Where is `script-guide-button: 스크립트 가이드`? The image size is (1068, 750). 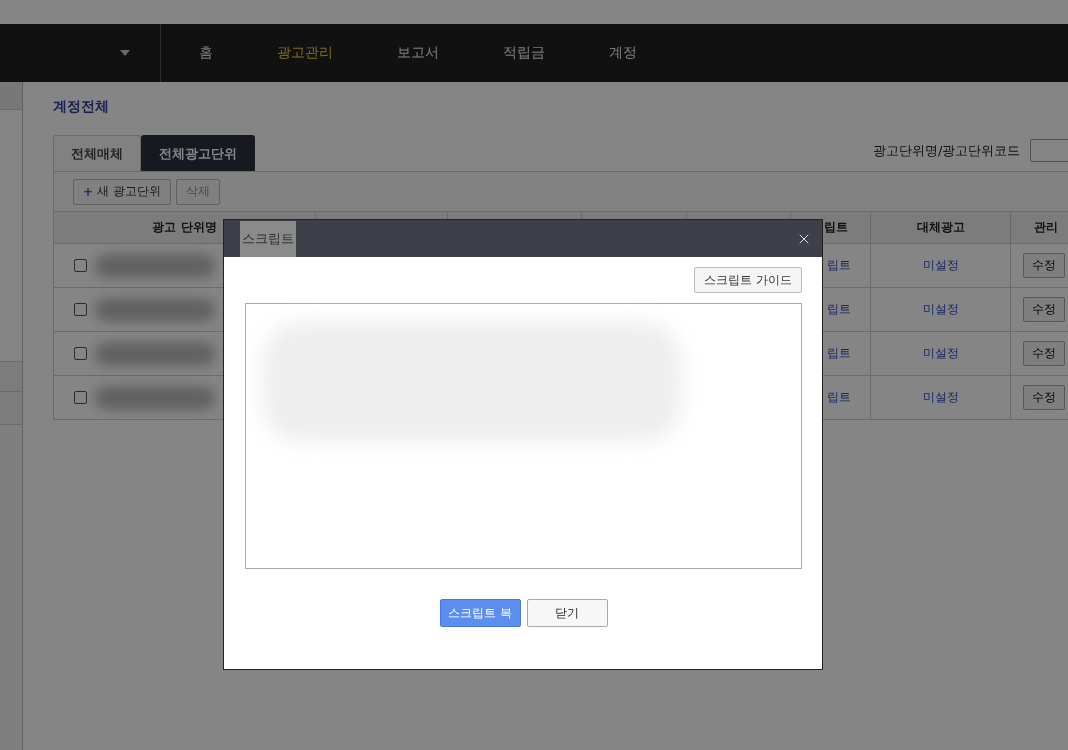
script-guide-button: 스크립트 가이드 is located at coordinates (748, 280).